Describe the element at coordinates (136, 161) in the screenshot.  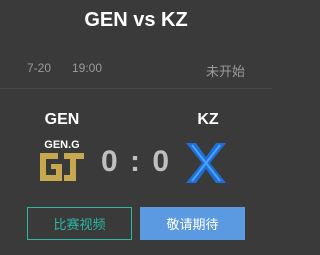
I see `match-score: 0` at that location.